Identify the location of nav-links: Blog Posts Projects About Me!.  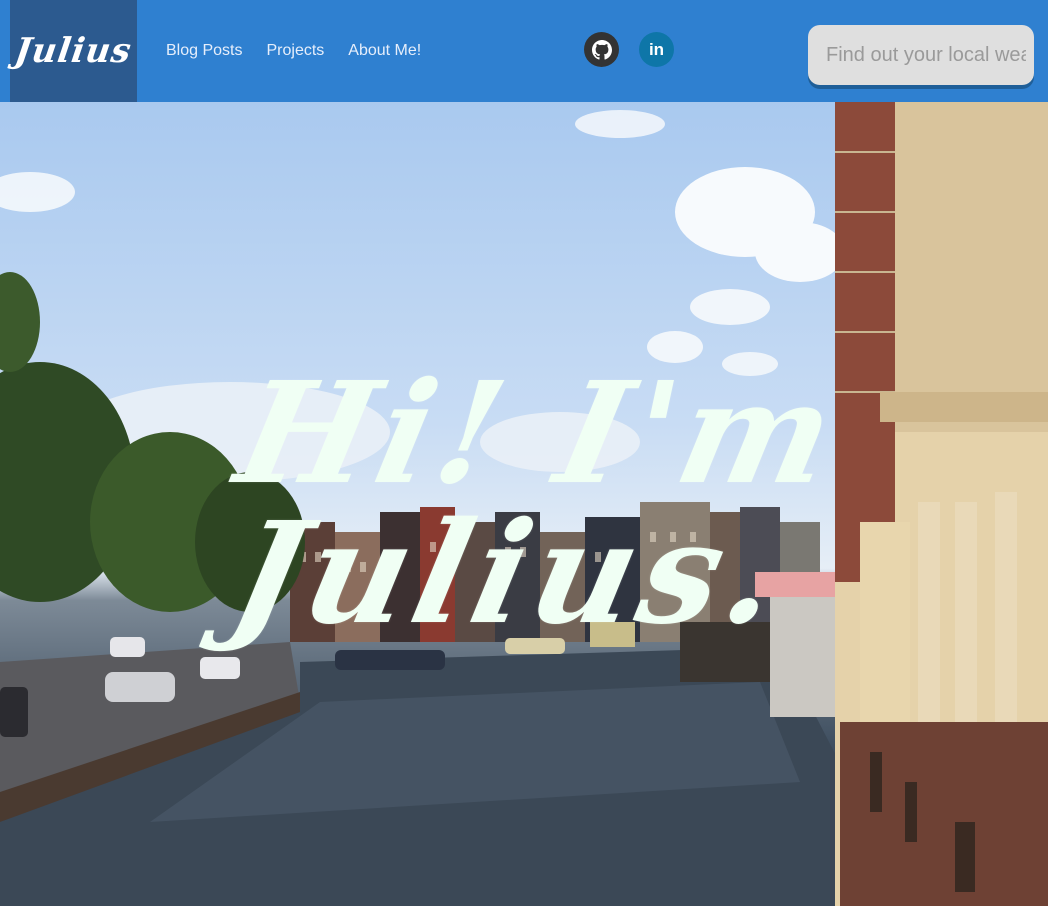
(305, 51).